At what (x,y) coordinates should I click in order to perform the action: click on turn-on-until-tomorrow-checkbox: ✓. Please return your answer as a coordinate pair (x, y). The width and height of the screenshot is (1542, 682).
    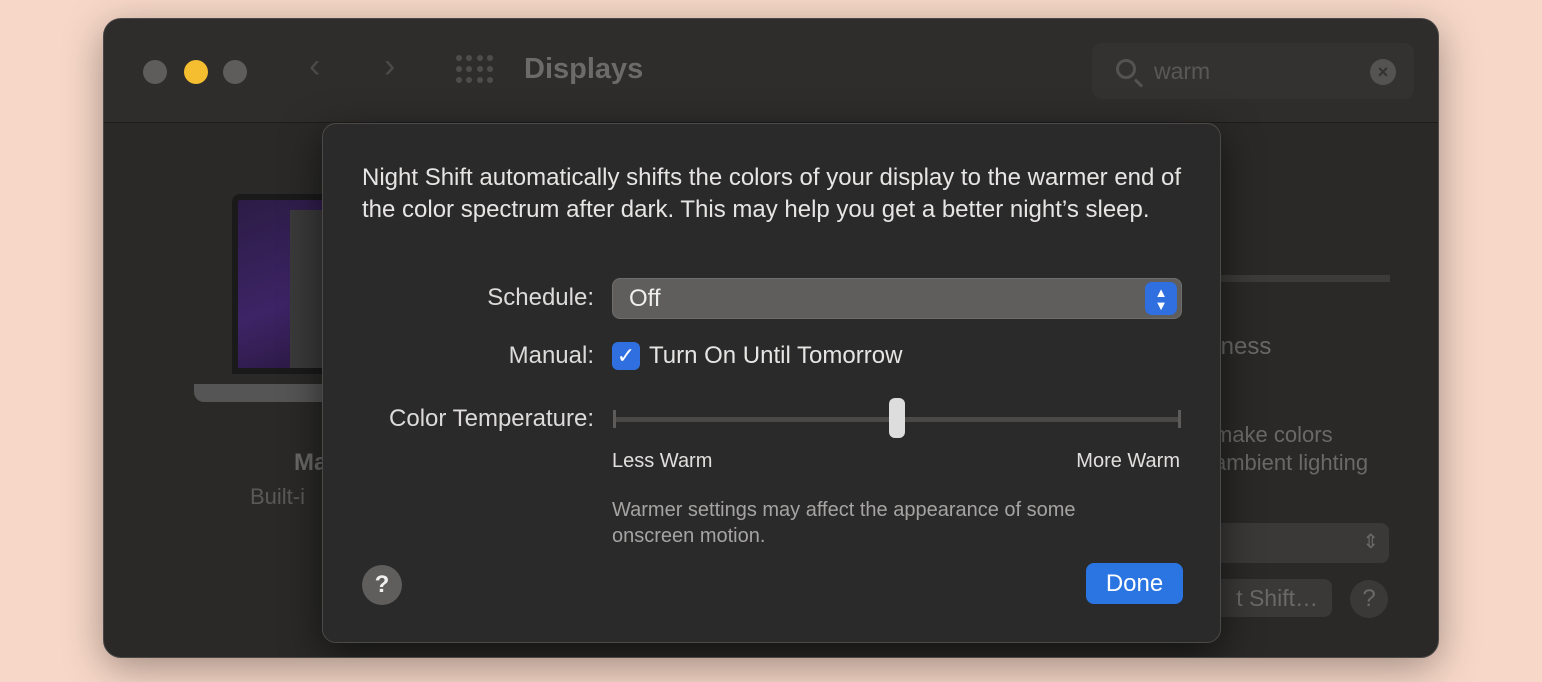
    Looking at the image, I should click on (626, 356).